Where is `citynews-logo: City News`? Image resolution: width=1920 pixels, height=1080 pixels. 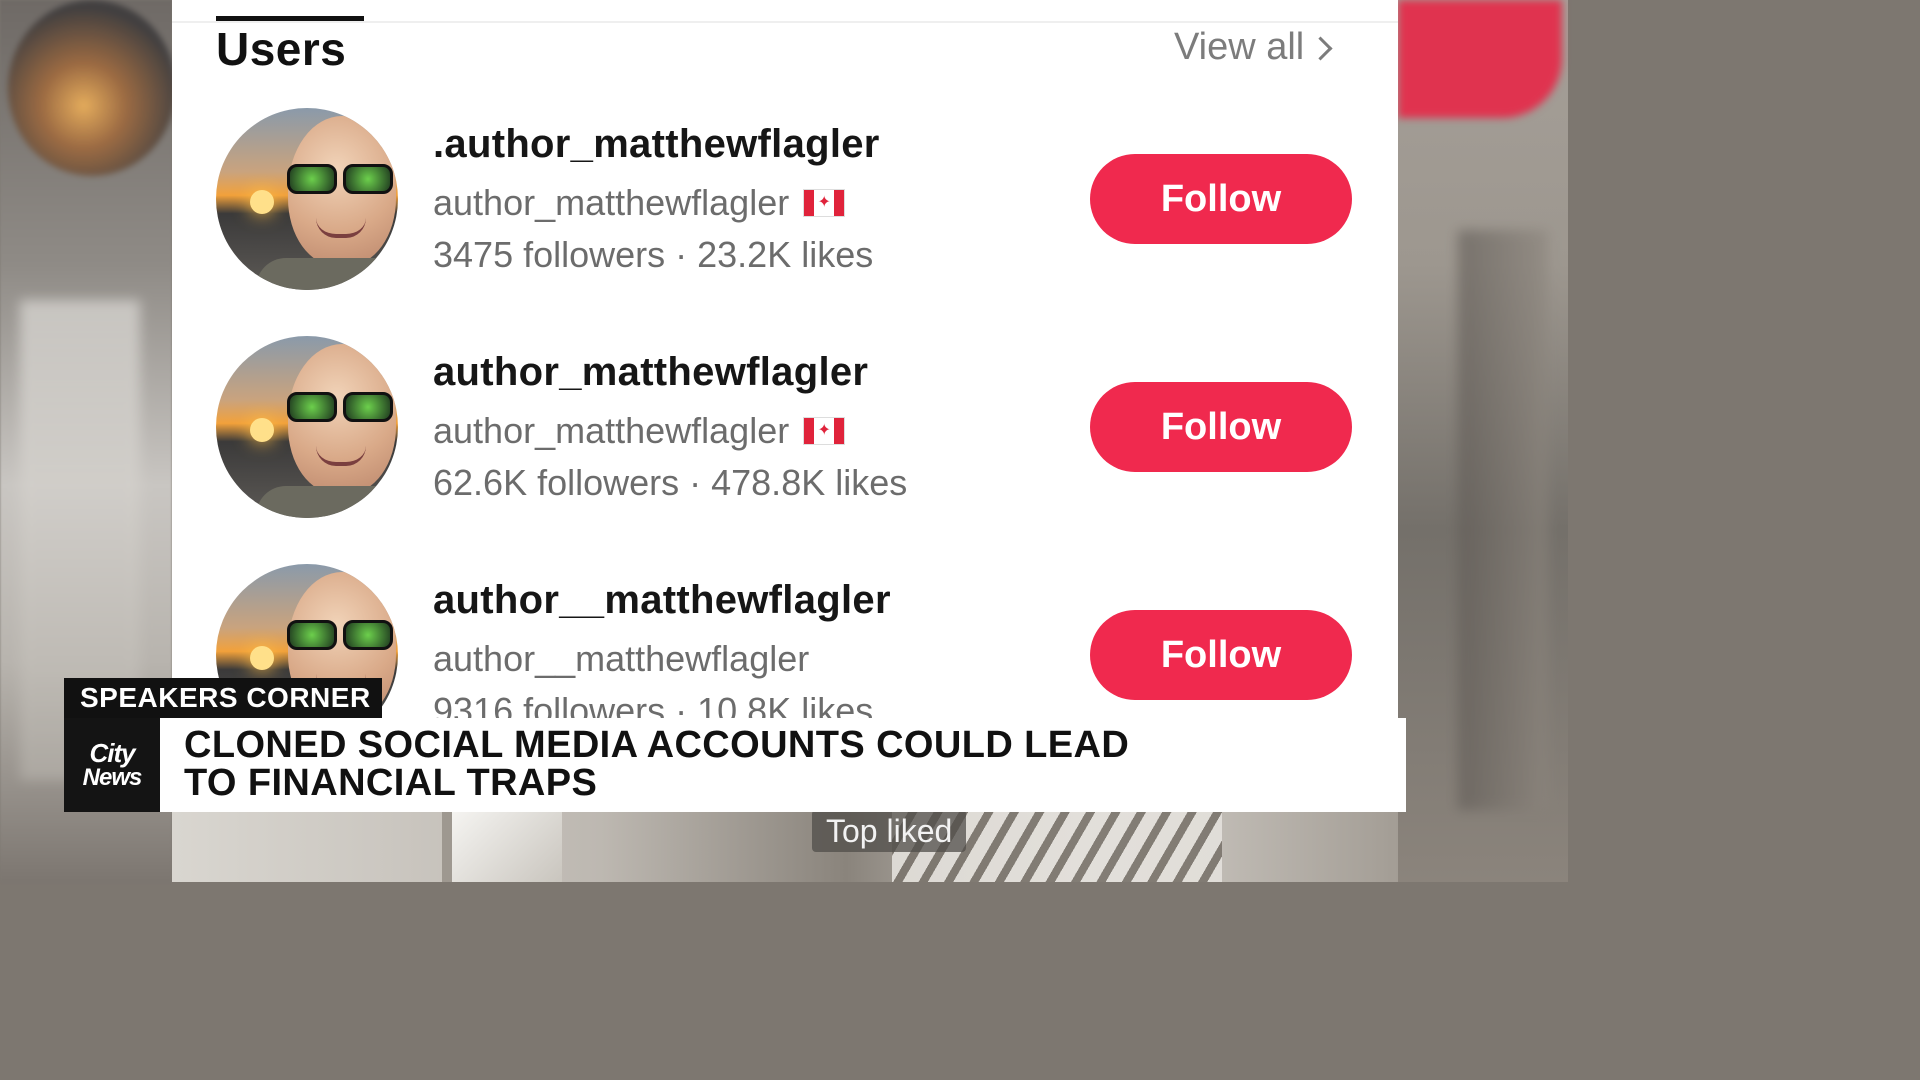
citynews-logo: City News is located at coordinates (112, 765).